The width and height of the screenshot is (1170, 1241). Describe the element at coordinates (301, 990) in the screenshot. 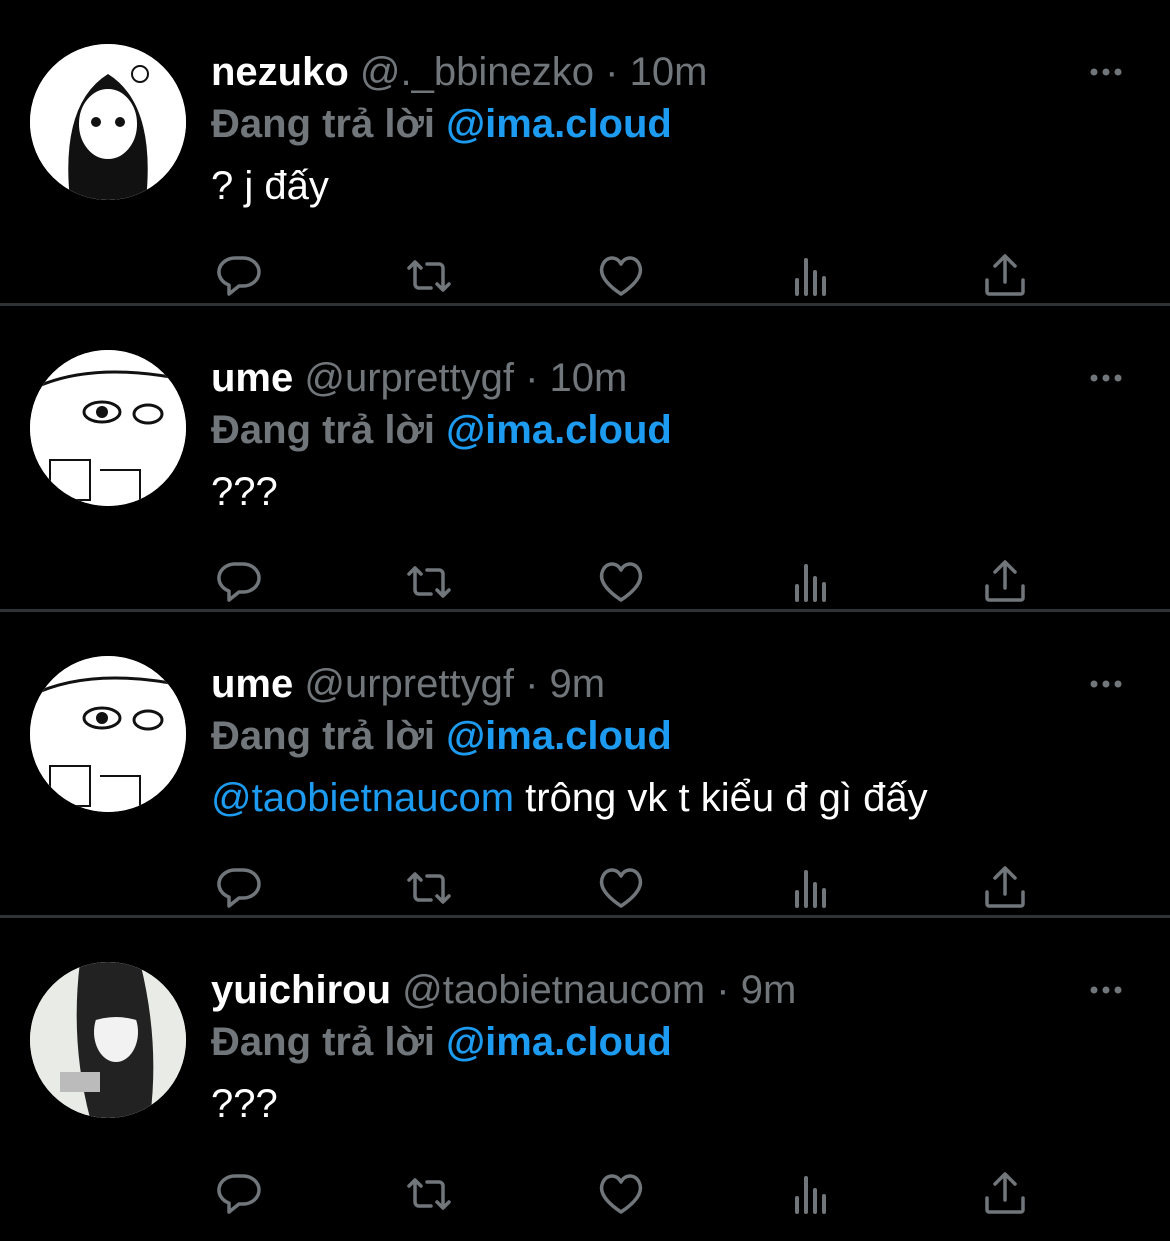

I see `display-name: yuichirou` at that location.